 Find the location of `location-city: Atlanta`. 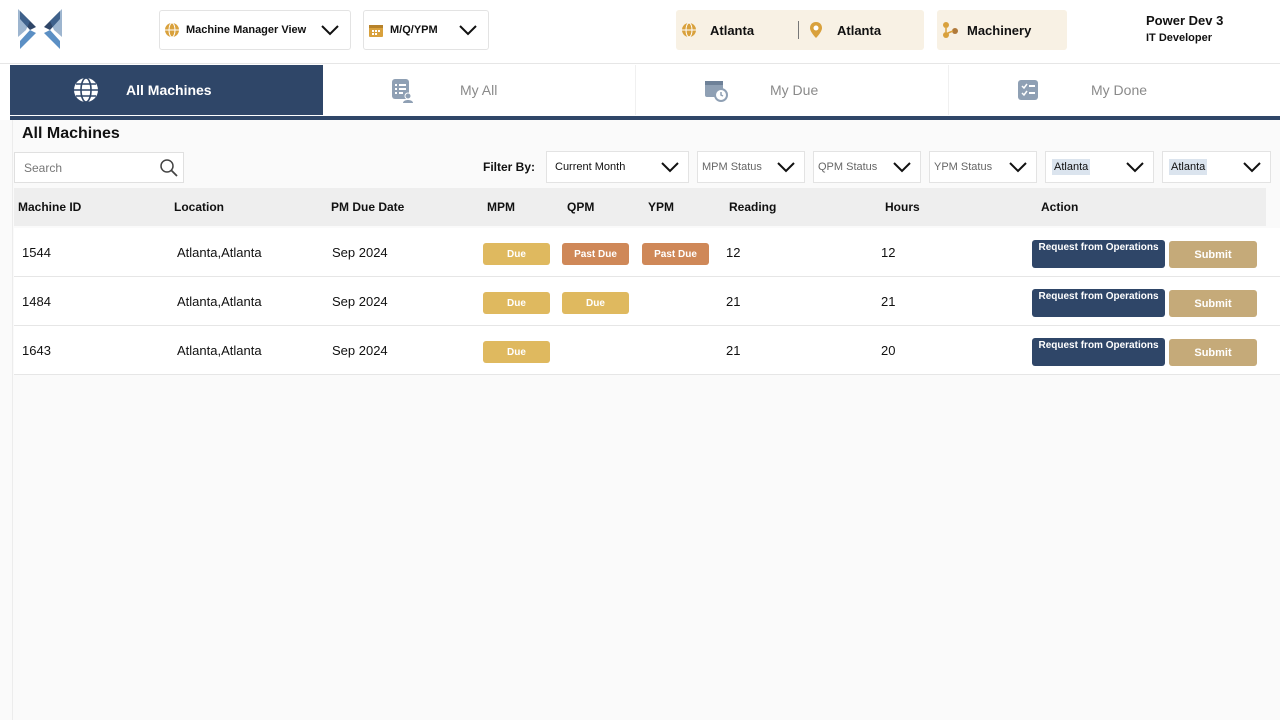

location-city: Atlanta is located at coordinates (732, 30).